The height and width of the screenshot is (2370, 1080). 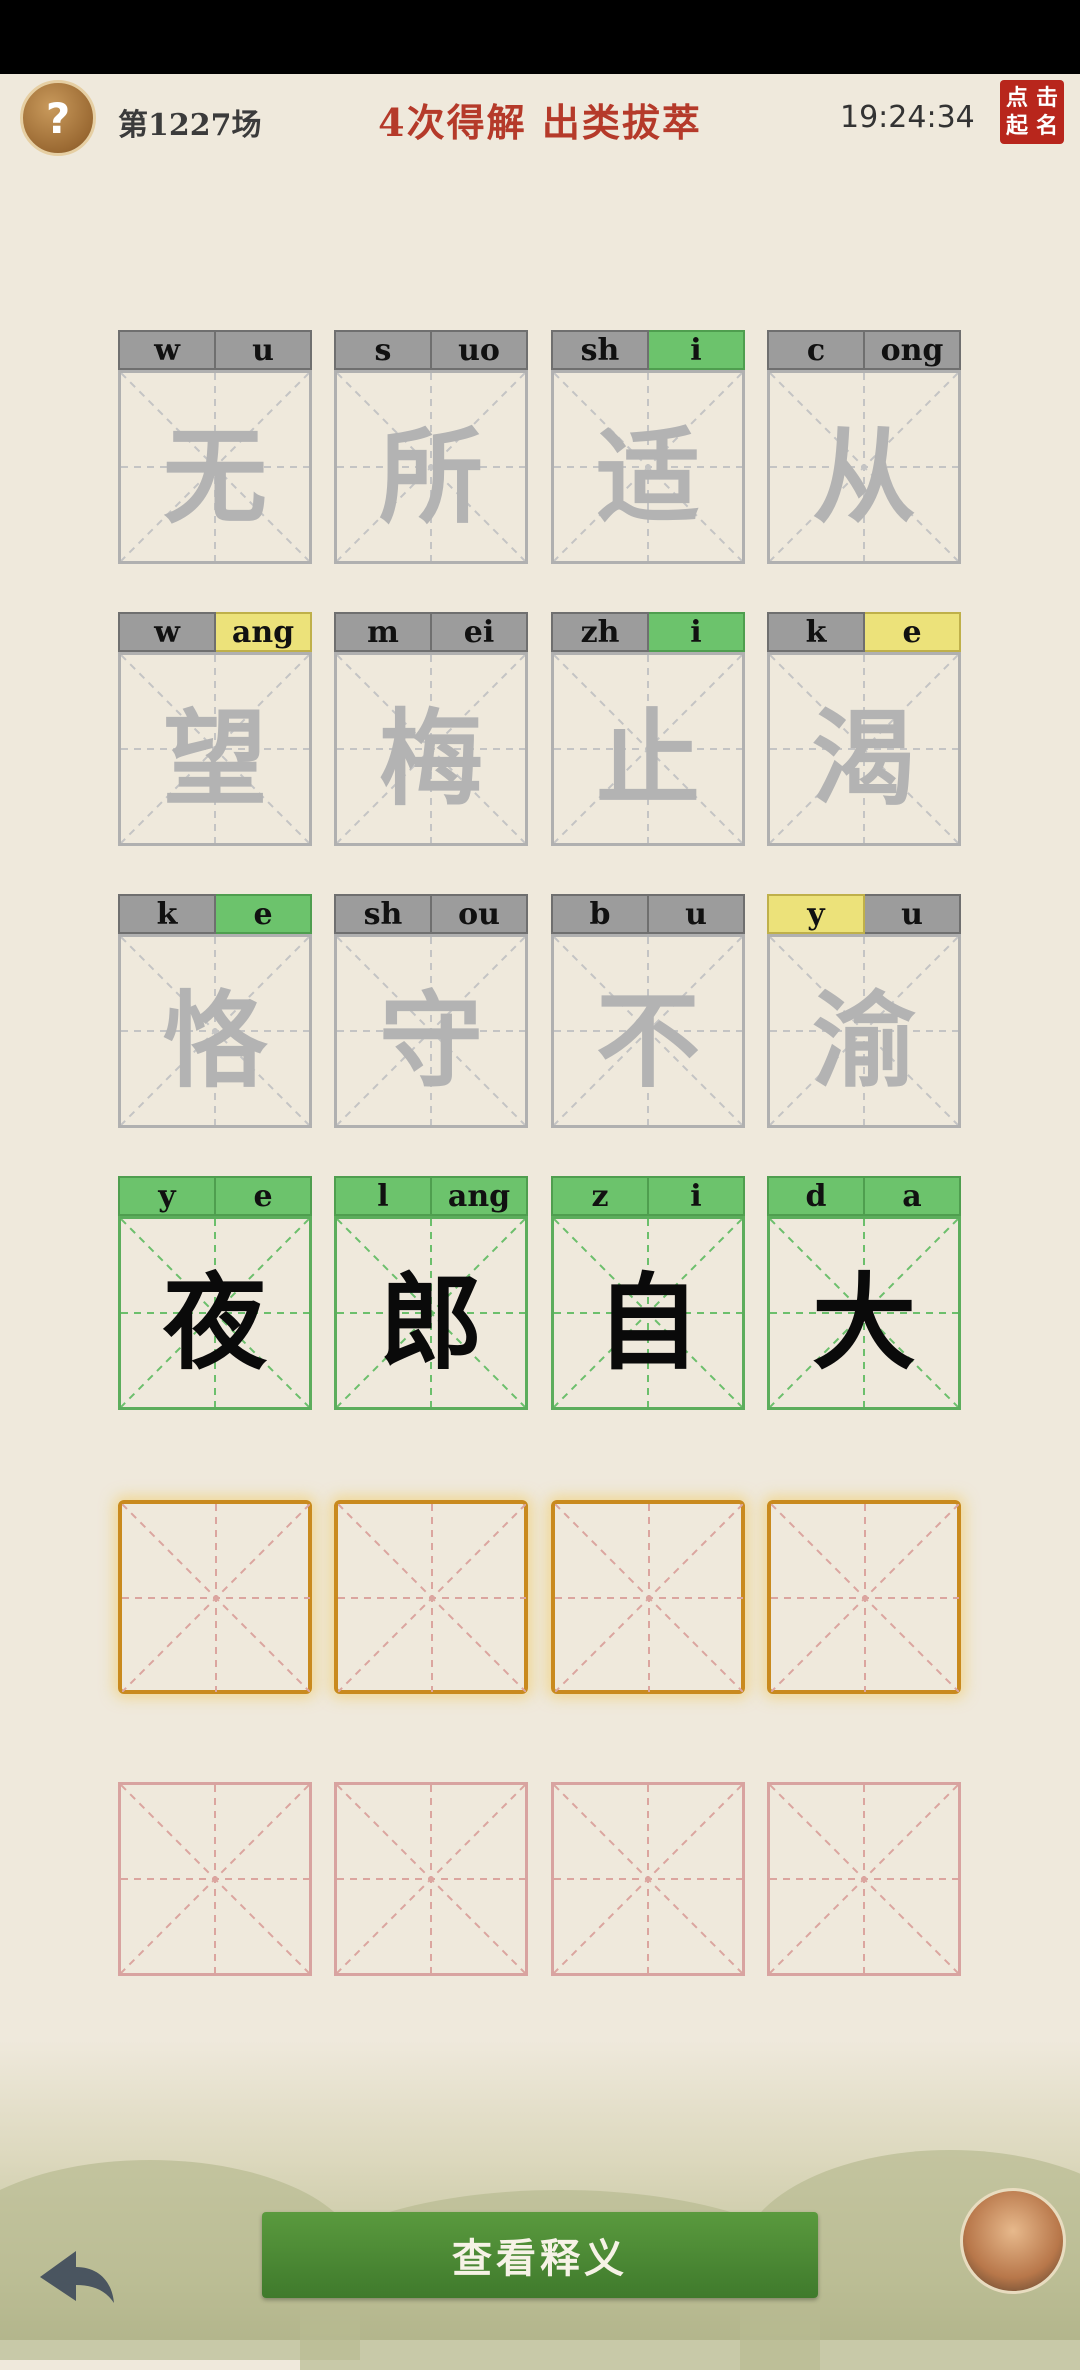 What do you see at coordinates (430, 476) in the screenshot?
I see `character: 所` at bounding box center [430, 476].